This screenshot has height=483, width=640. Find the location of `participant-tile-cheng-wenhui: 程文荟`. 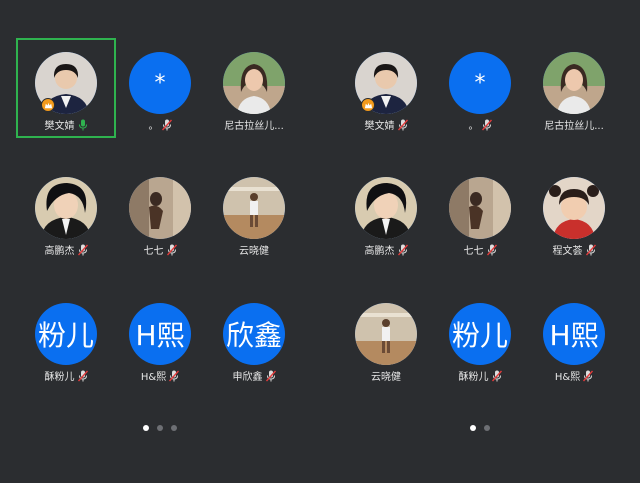

participant-tile-cheng-wenhui: 程文荟 is located at coordinates (574, 213).